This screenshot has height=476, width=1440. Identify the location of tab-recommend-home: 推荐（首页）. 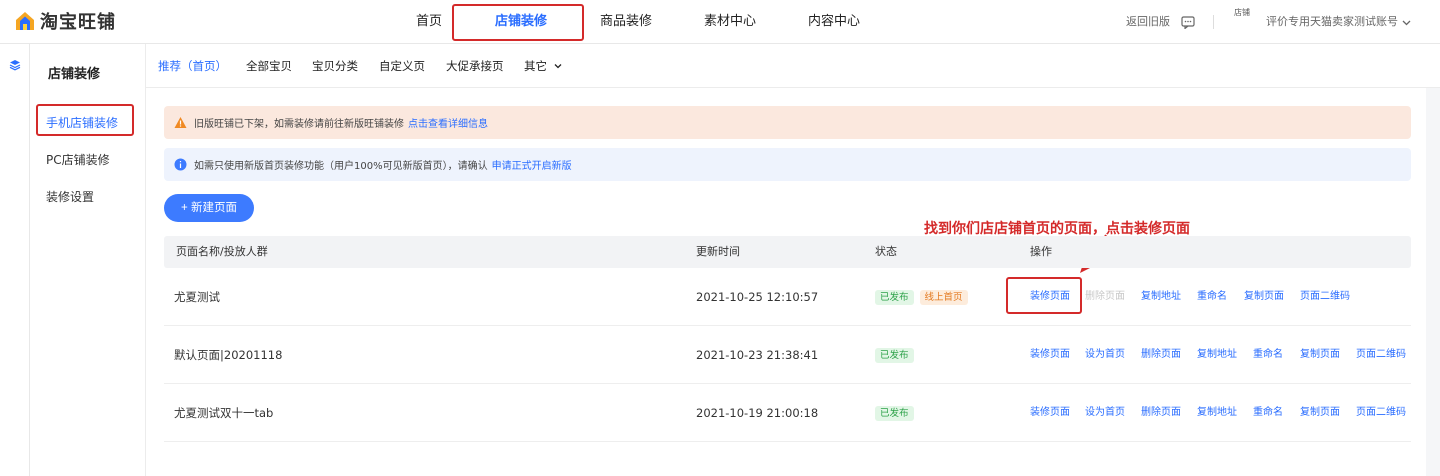
(192, 66).